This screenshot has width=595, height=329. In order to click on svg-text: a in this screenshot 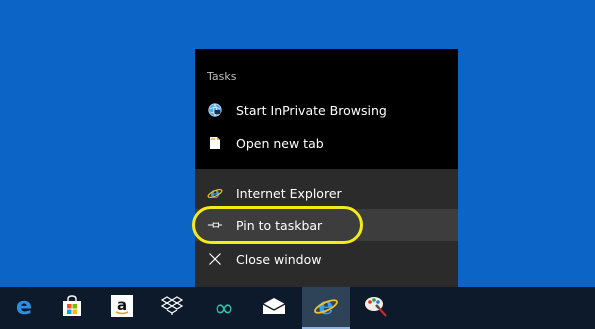, I will do `click(122, 305)`.